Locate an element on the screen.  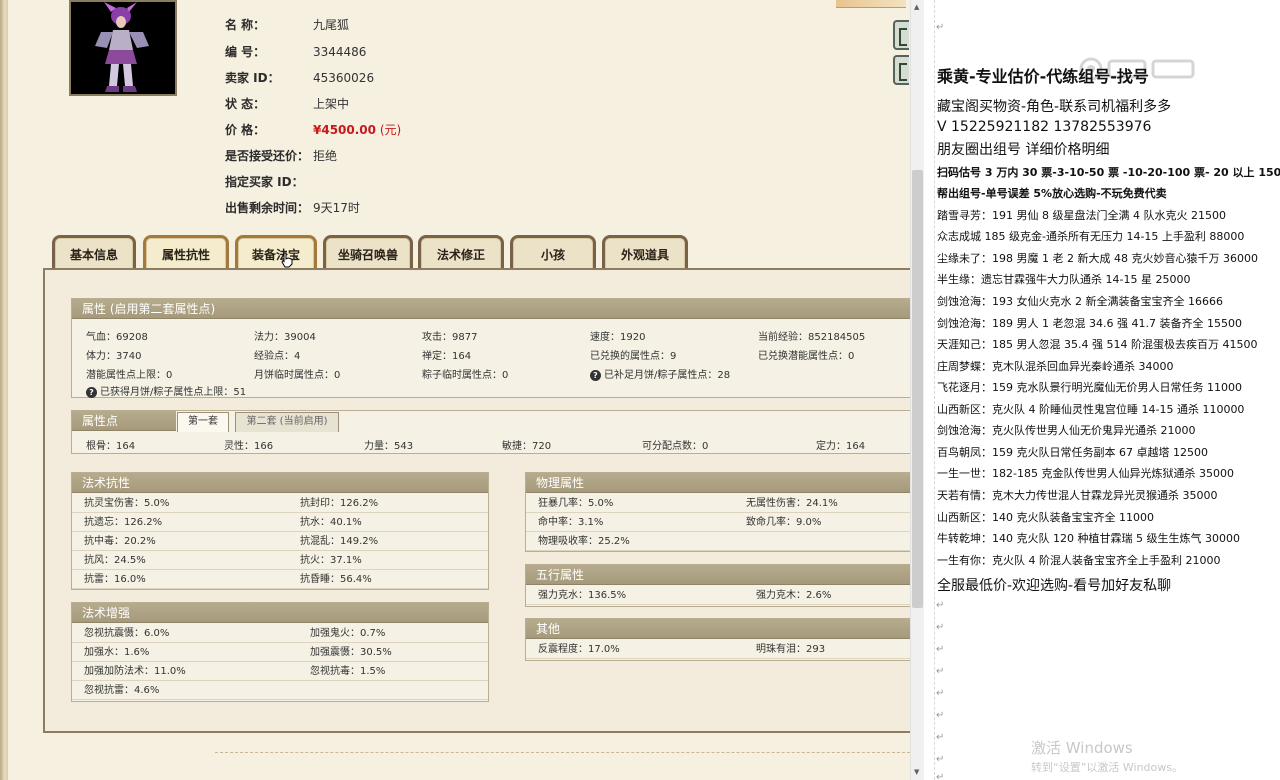
other-cell: 反震程度：17.0% is located at coordinates (635, 649).